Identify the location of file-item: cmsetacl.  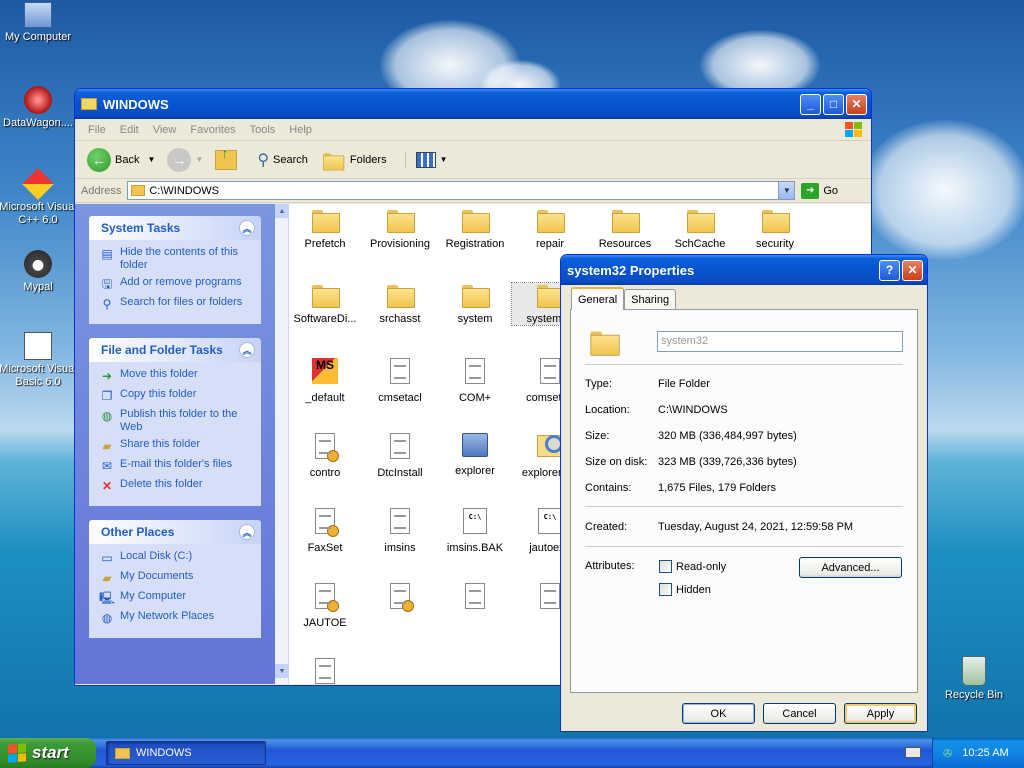
(400, 381).